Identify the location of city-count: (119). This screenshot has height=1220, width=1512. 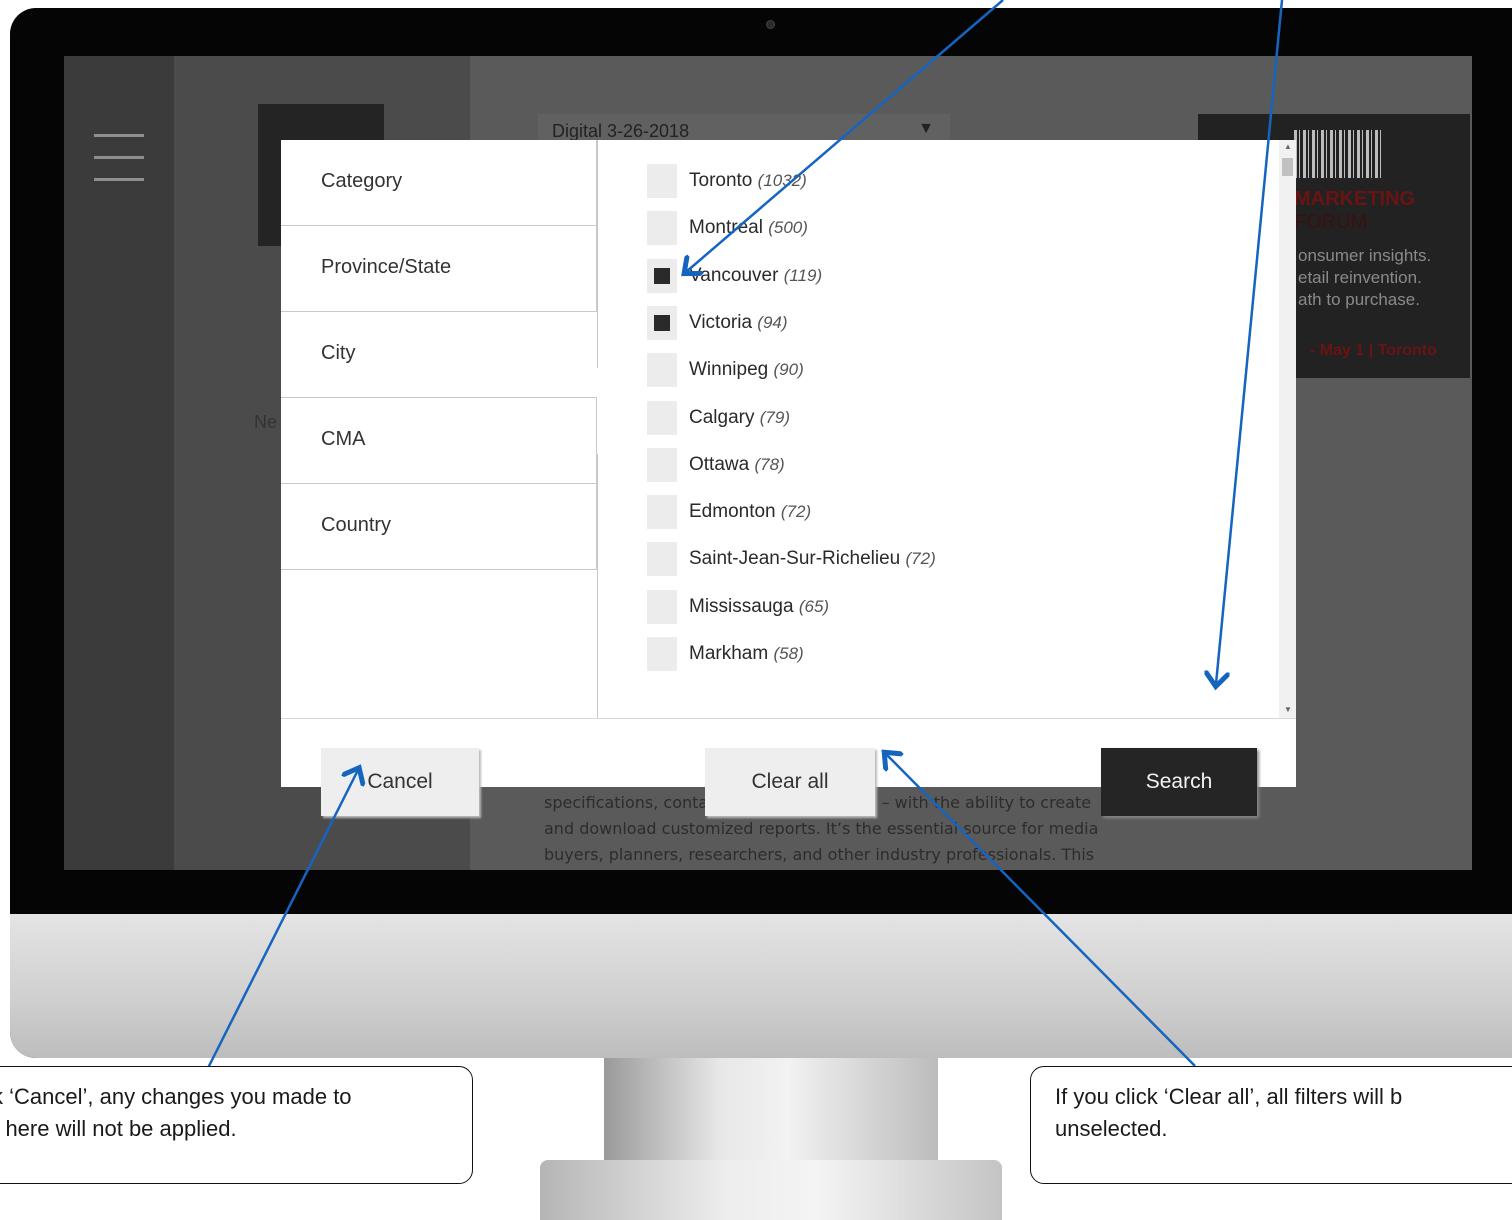
(803, 275).